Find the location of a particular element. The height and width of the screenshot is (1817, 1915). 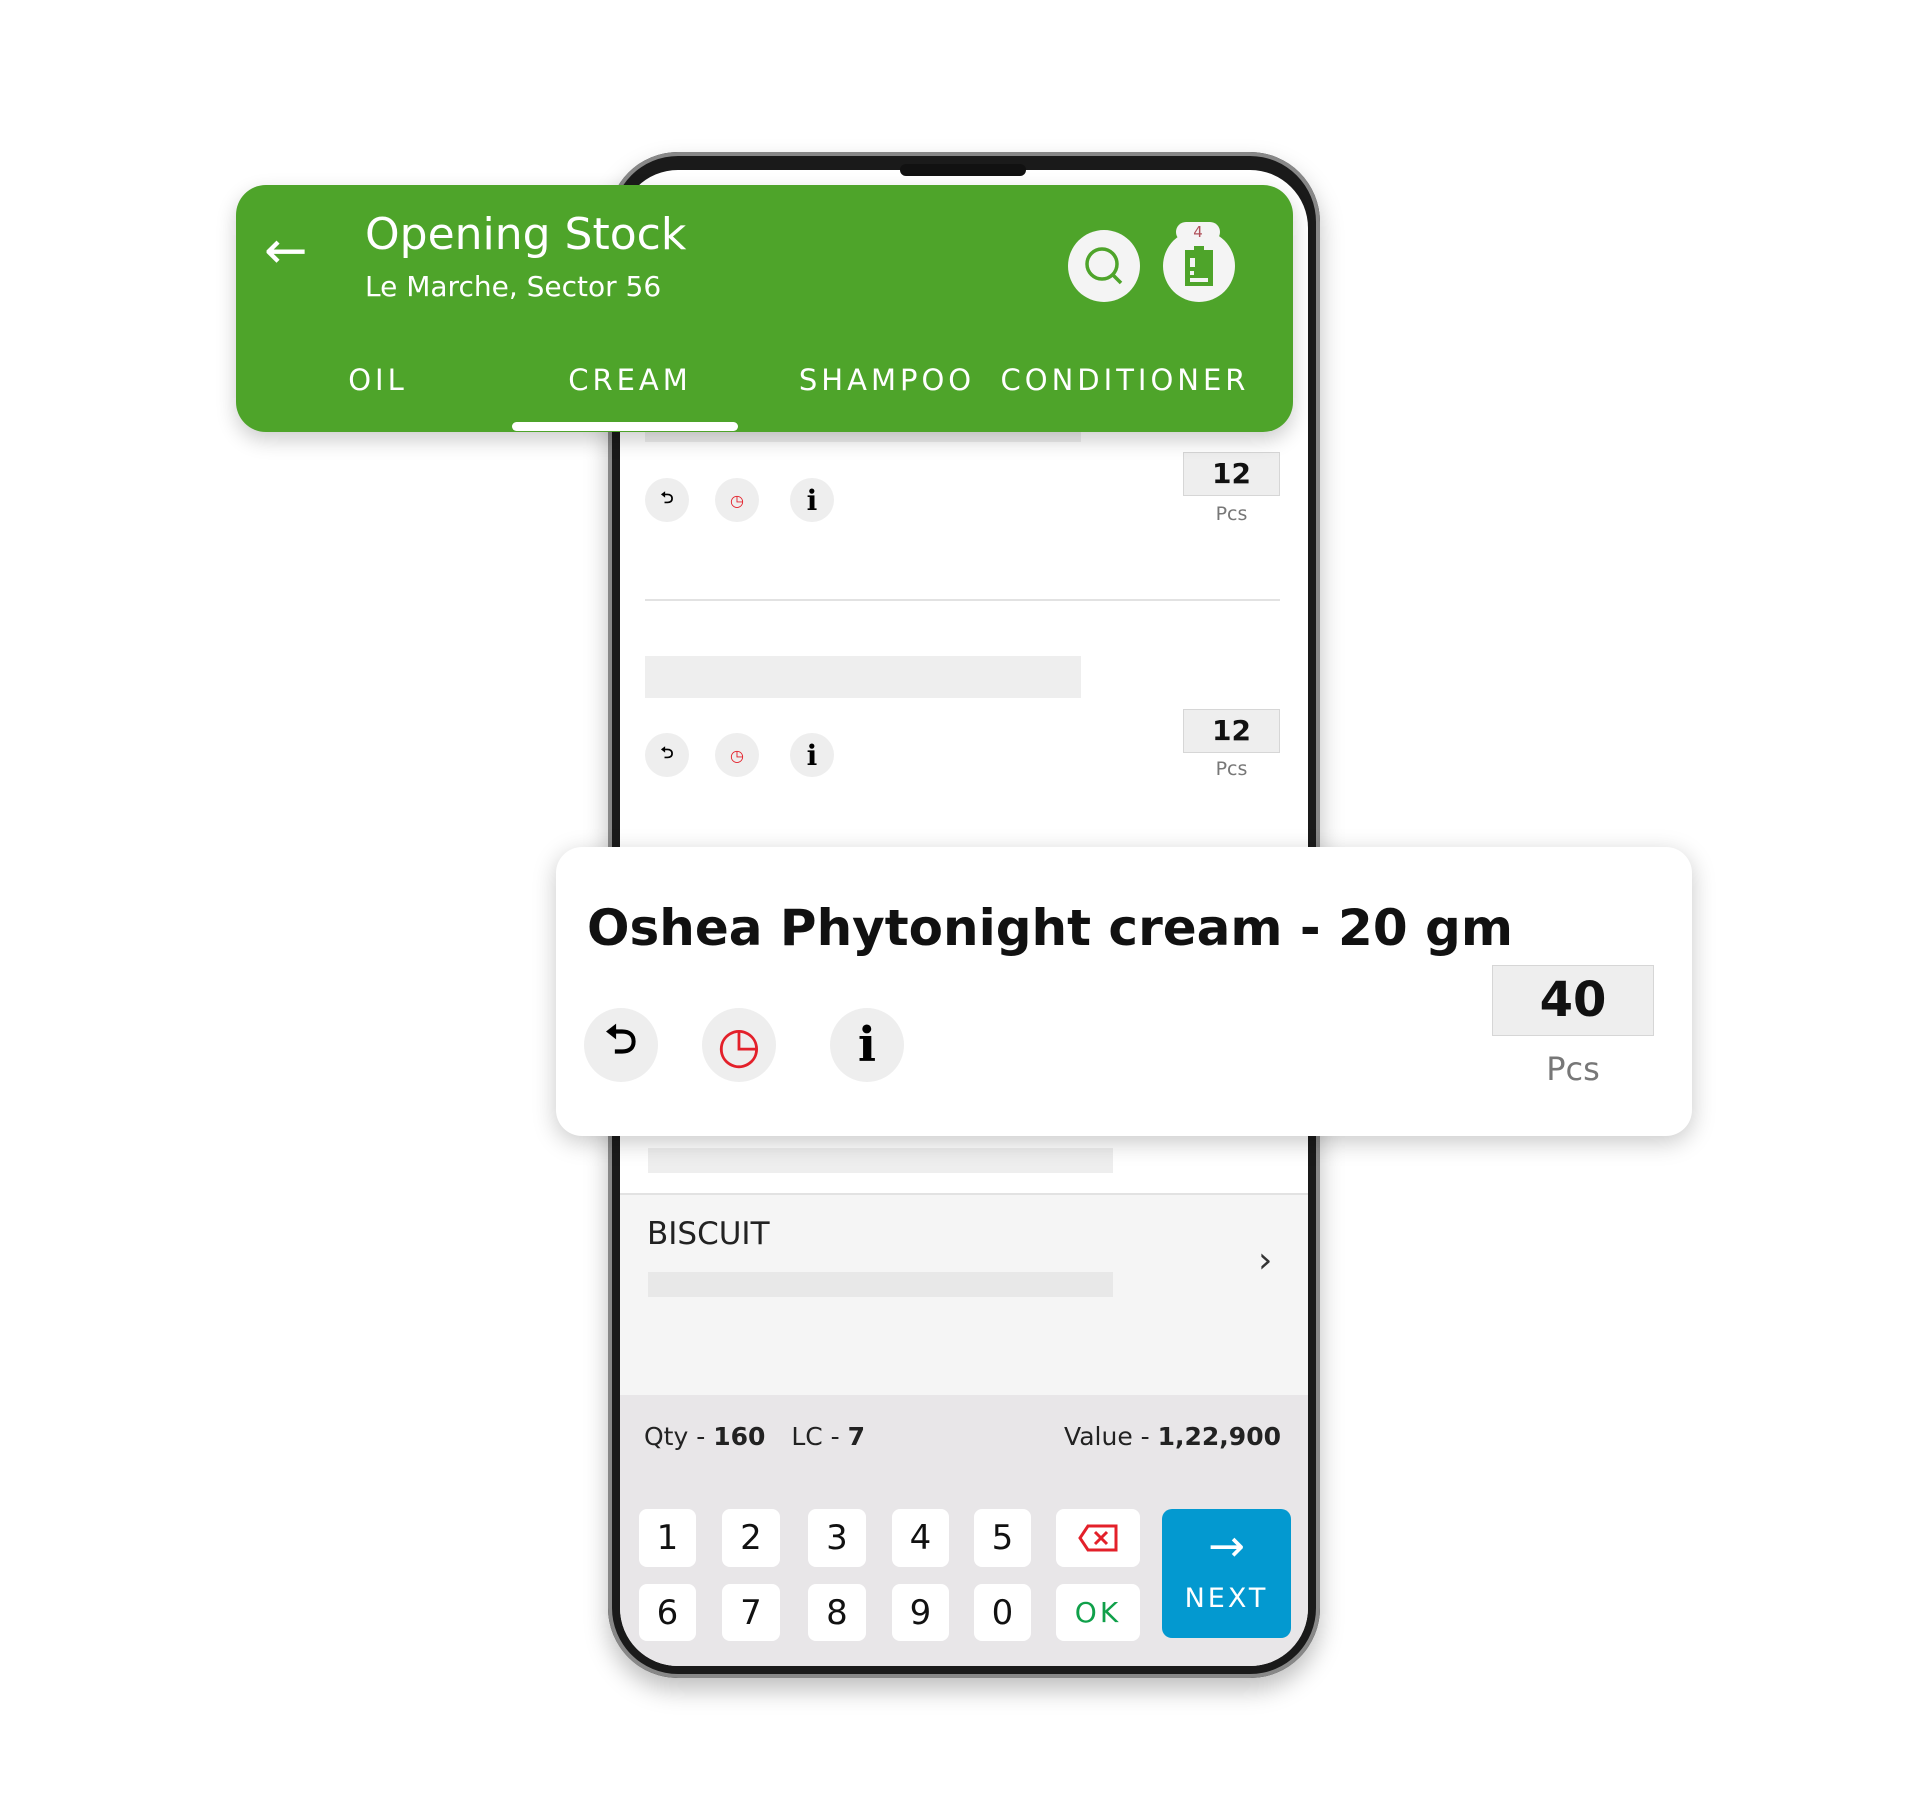

summary-value: Value - 1,22,900 is located at coordinates (1172, 1436).